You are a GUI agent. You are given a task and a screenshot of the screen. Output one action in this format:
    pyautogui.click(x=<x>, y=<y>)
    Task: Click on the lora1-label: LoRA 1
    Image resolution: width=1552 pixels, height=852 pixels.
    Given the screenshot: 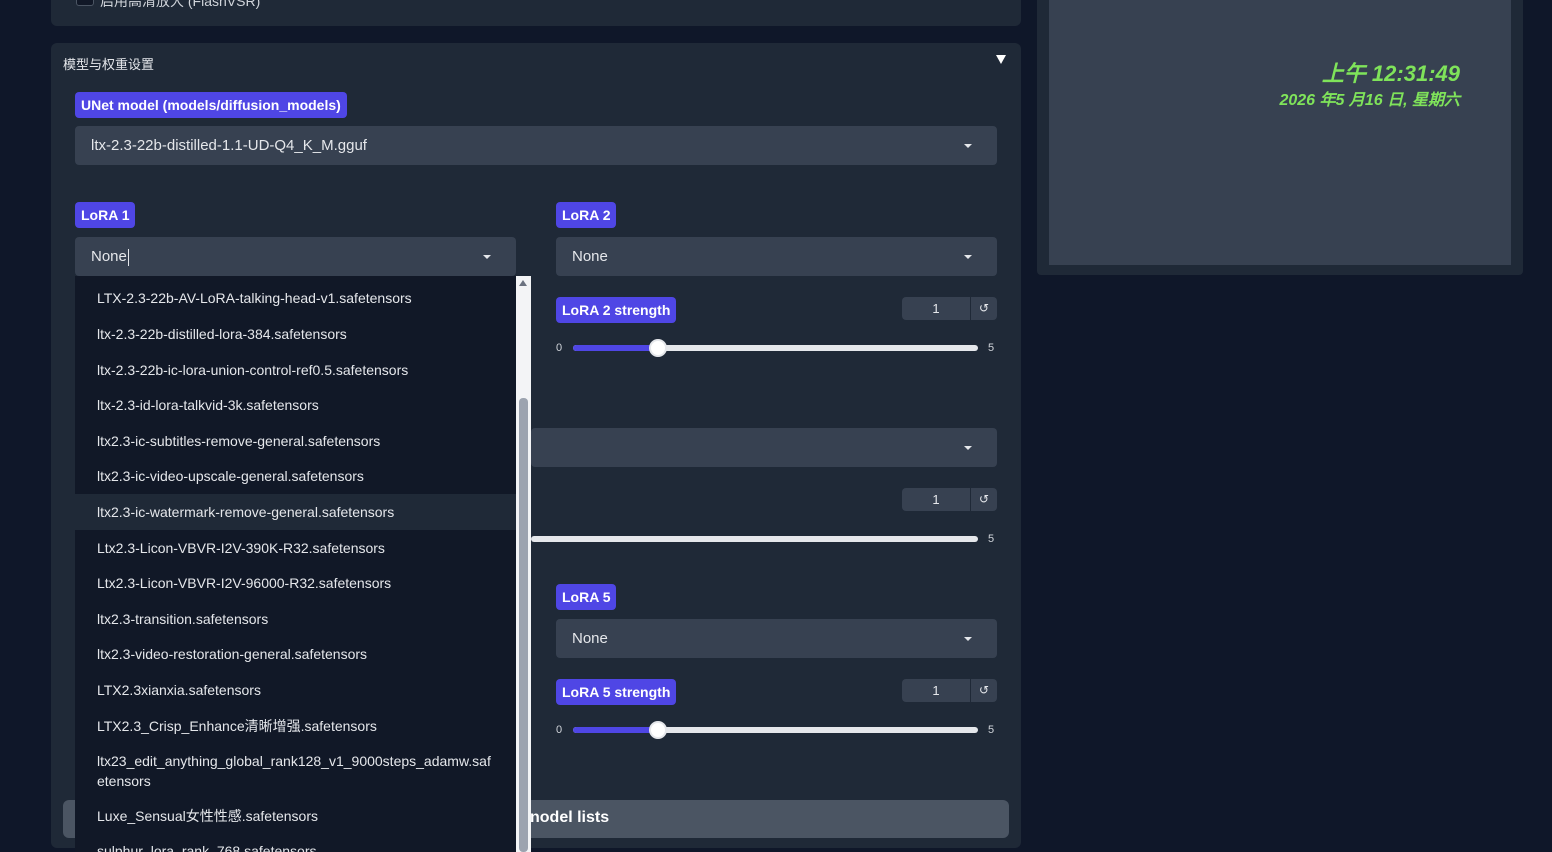 What is the action you would take?
    pyautogui.click(x=105, y=215)
    